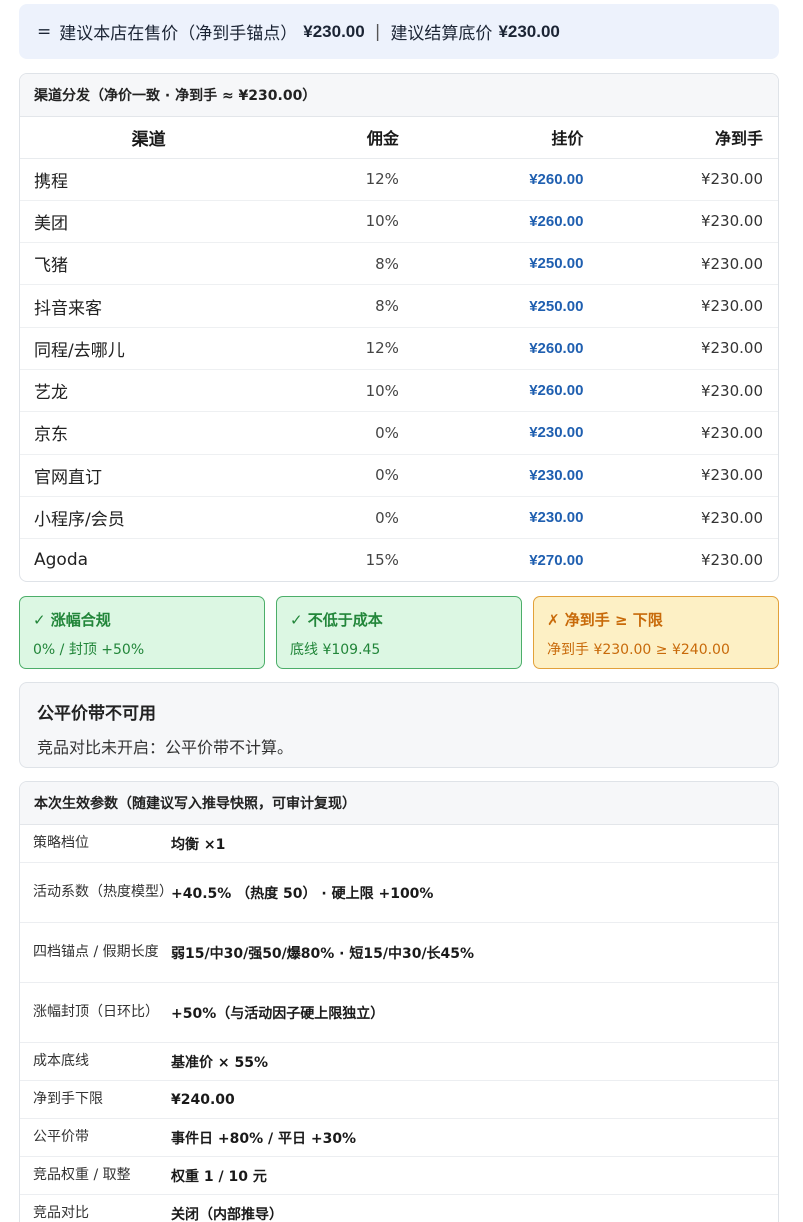  I want to click on channel-name: 抖音来客, so click(149, 306).